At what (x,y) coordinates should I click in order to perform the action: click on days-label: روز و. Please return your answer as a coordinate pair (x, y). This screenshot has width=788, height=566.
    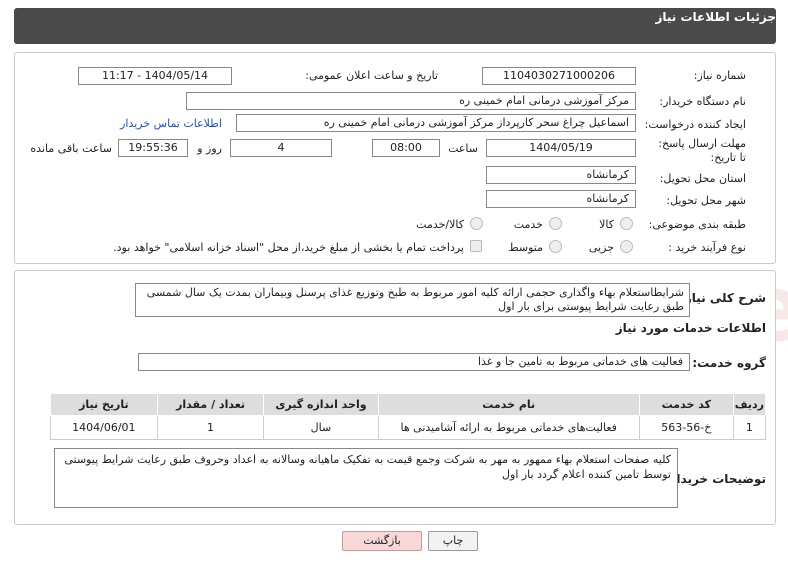
    Looking at the image, I should click on (209, 148).